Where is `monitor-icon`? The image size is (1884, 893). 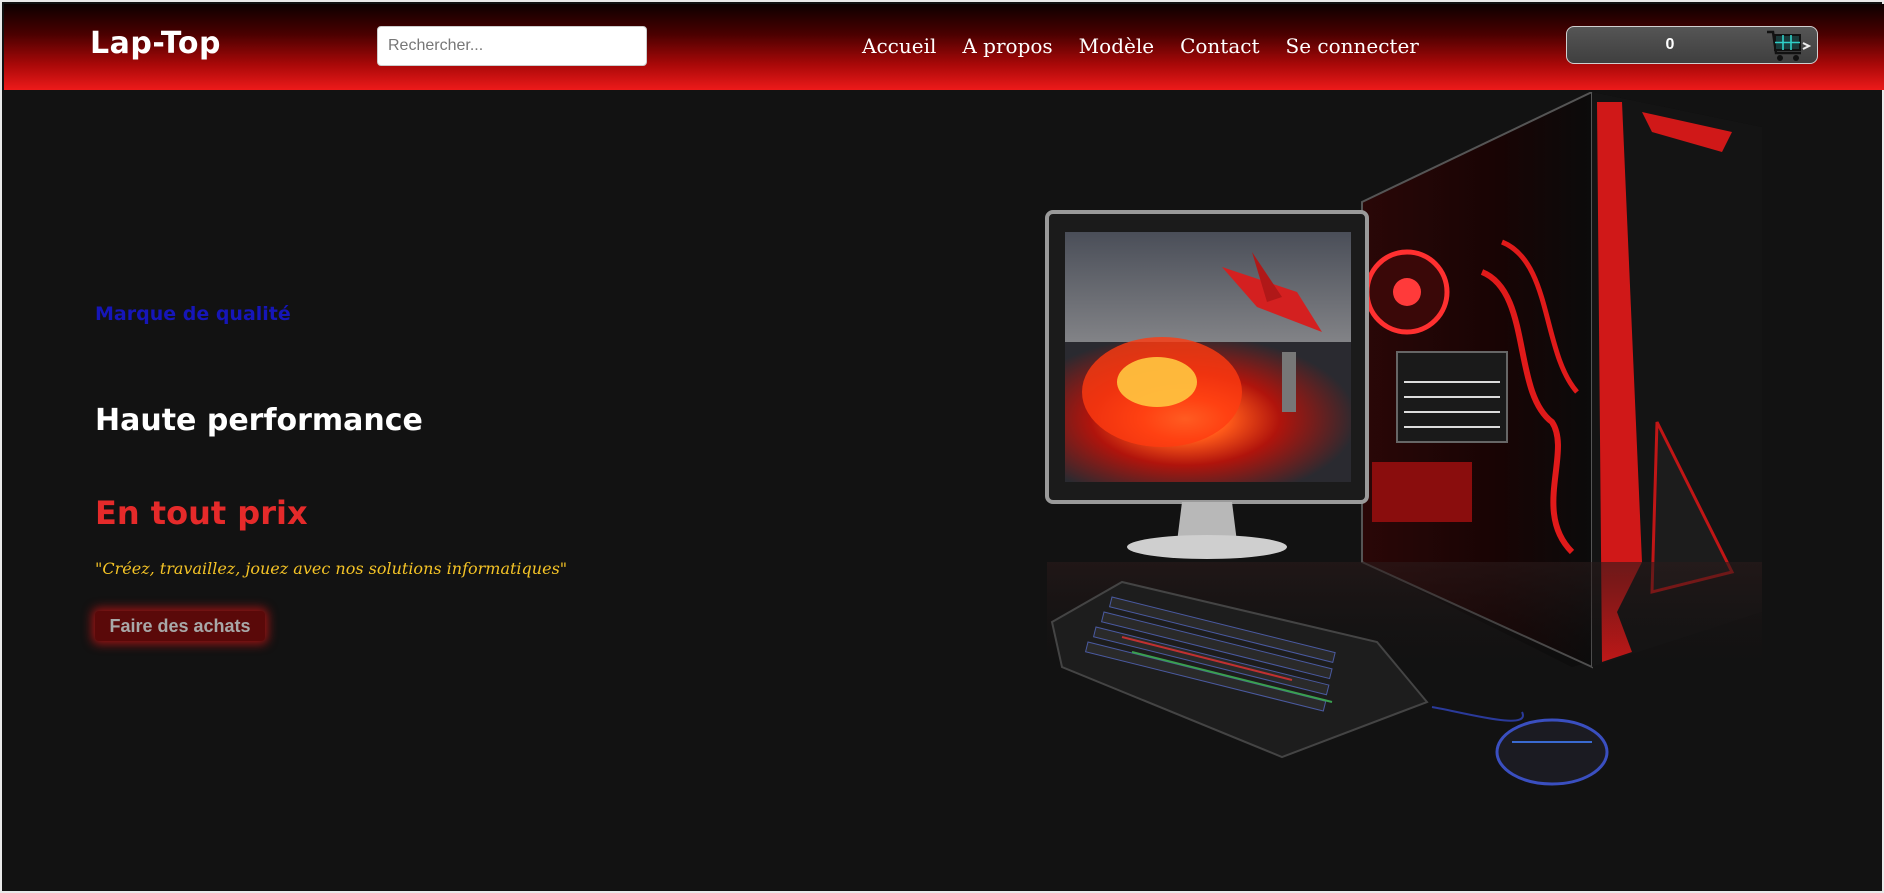
monitor-icon is located at coordinates (1207, 384).